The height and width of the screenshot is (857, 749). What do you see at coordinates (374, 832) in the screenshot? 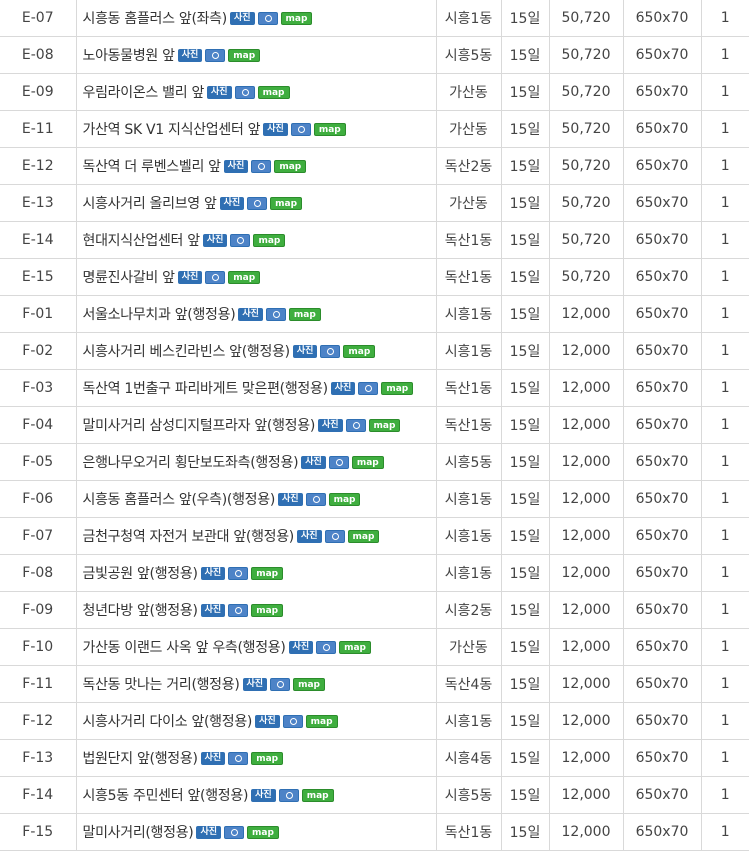
I see `table-row: F-15 말미사거리(행정용) 사진 map 독산1동 15일 12,000 650x70 1` at bounding box center [374, 832].